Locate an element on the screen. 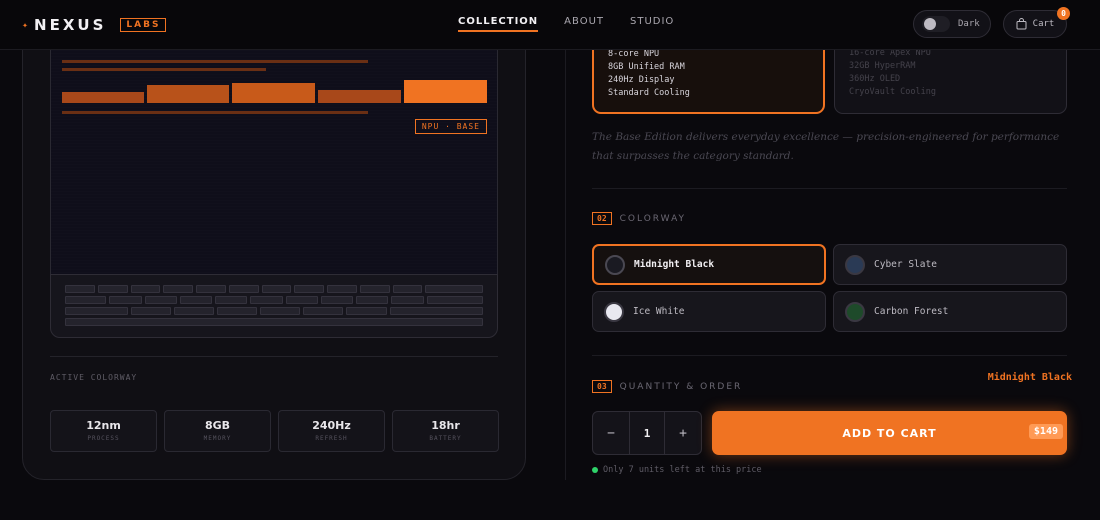  decrement-button: − is located at coordinates (611, 433).